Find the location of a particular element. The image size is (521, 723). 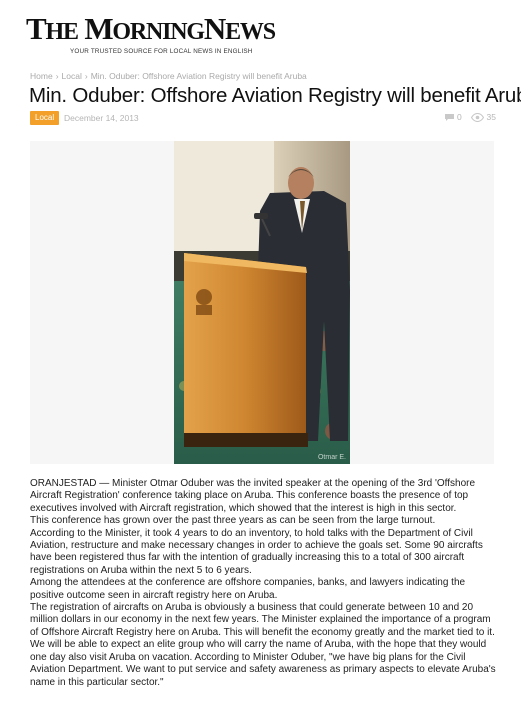

eye-icon is located at coordinates (478, 117).